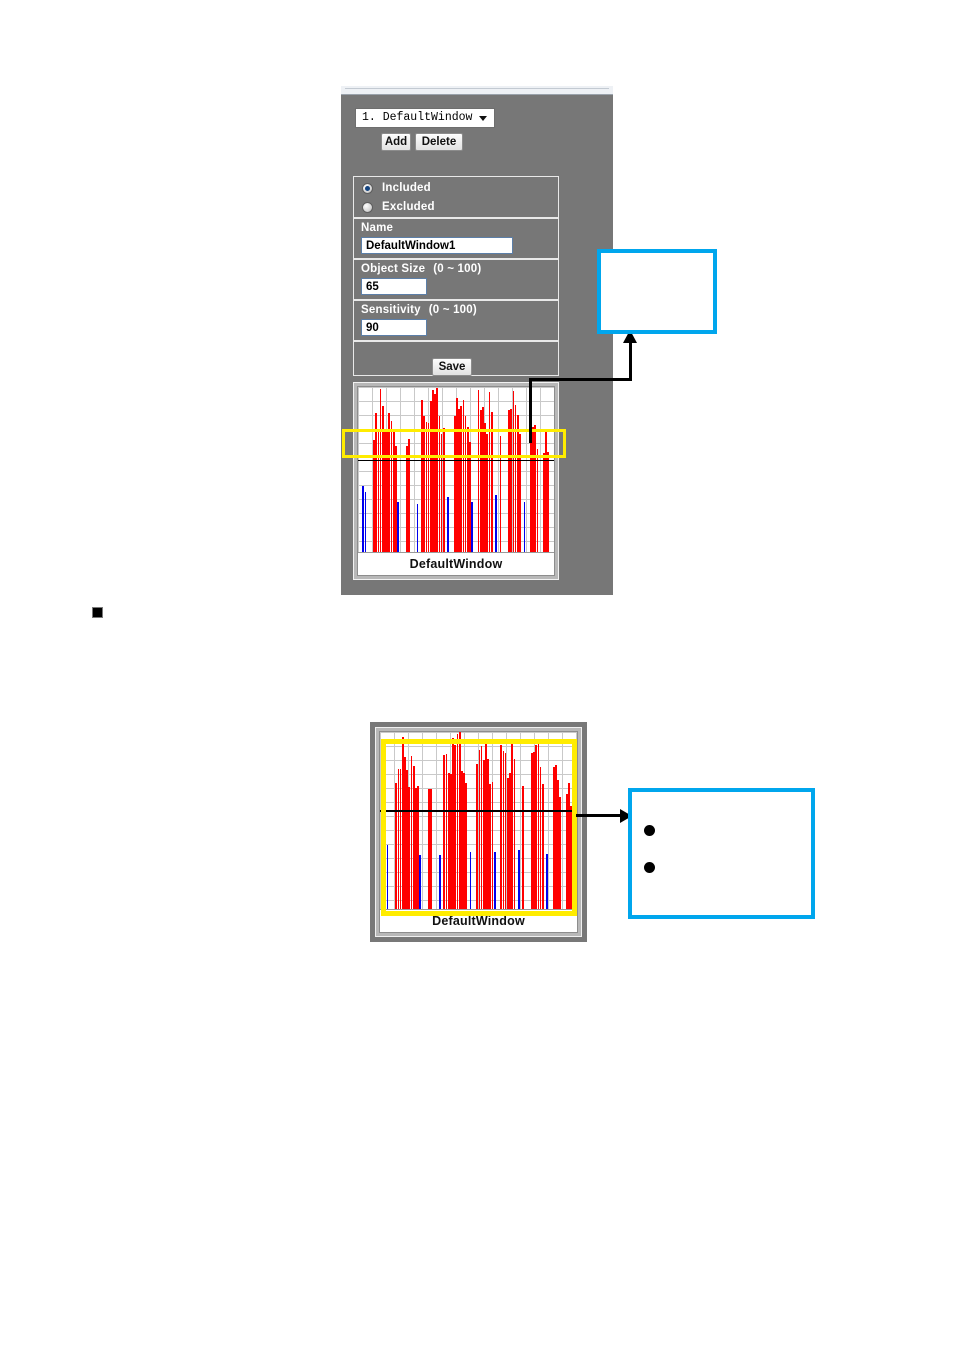  I want to click on chart-1-threshold-line, so click(456, 460).